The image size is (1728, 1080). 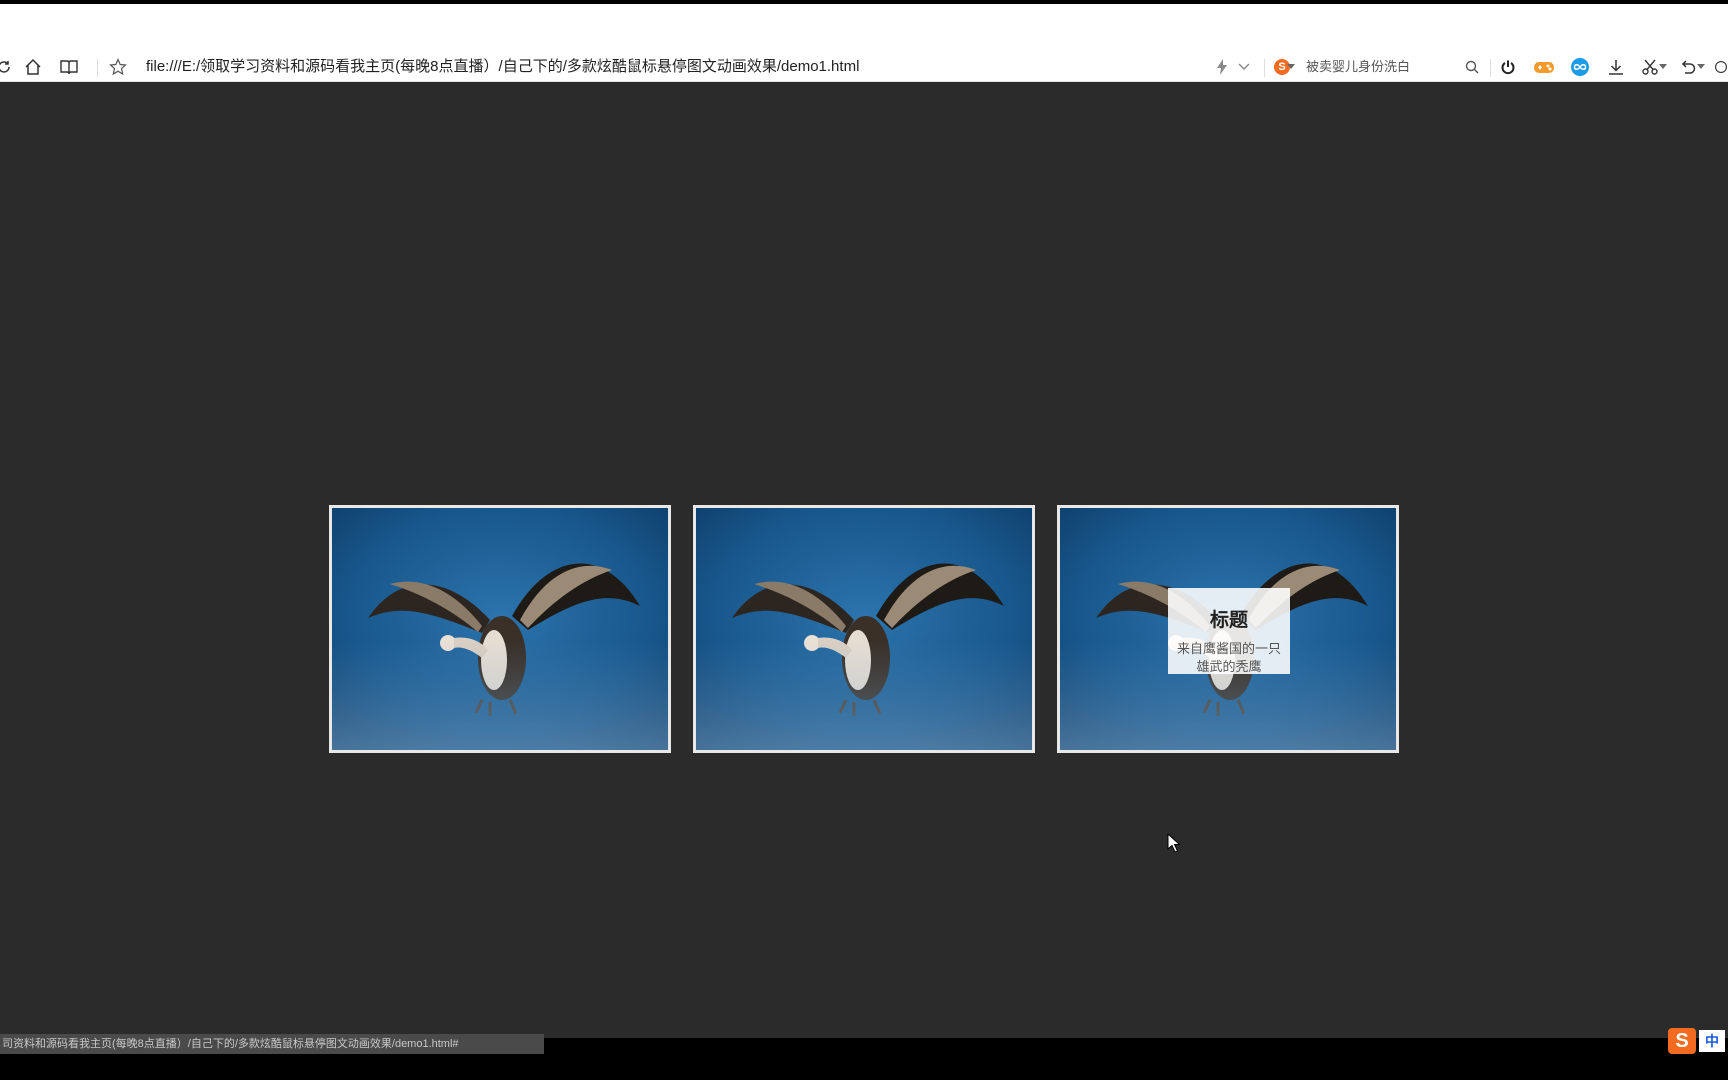 What do you see at coordinates (1174, 843) in the screenshot?
I see `mouse-cursor-icon` at bounding box center [1174, 843].